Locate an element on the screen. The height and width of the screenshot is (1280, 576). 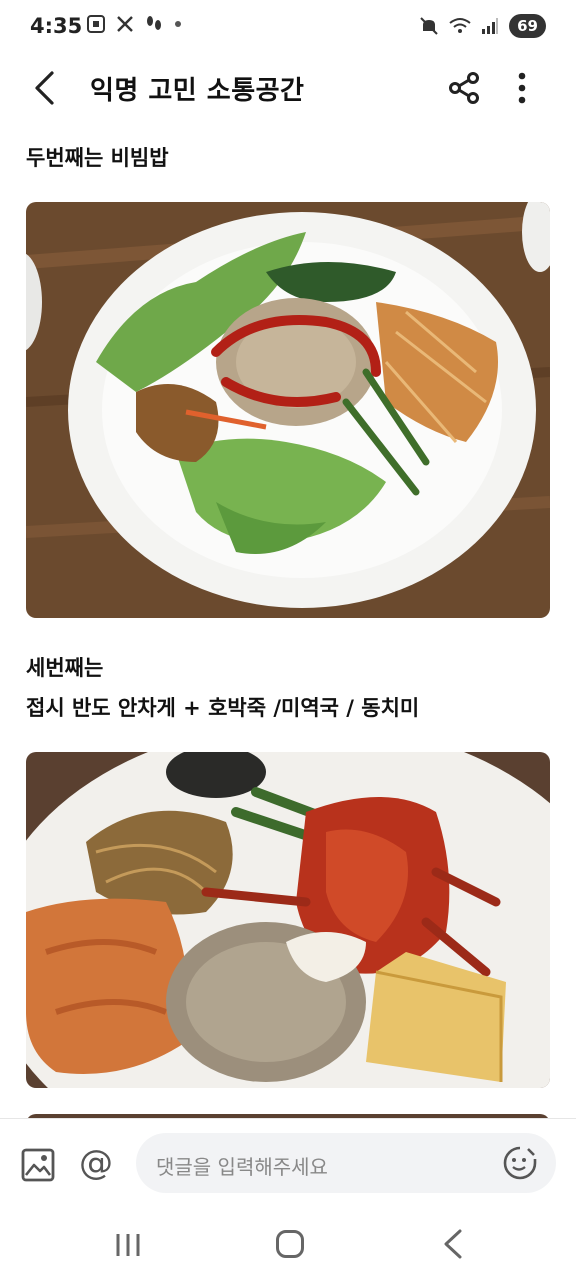
home-button is located at coordinates (290, 1244).